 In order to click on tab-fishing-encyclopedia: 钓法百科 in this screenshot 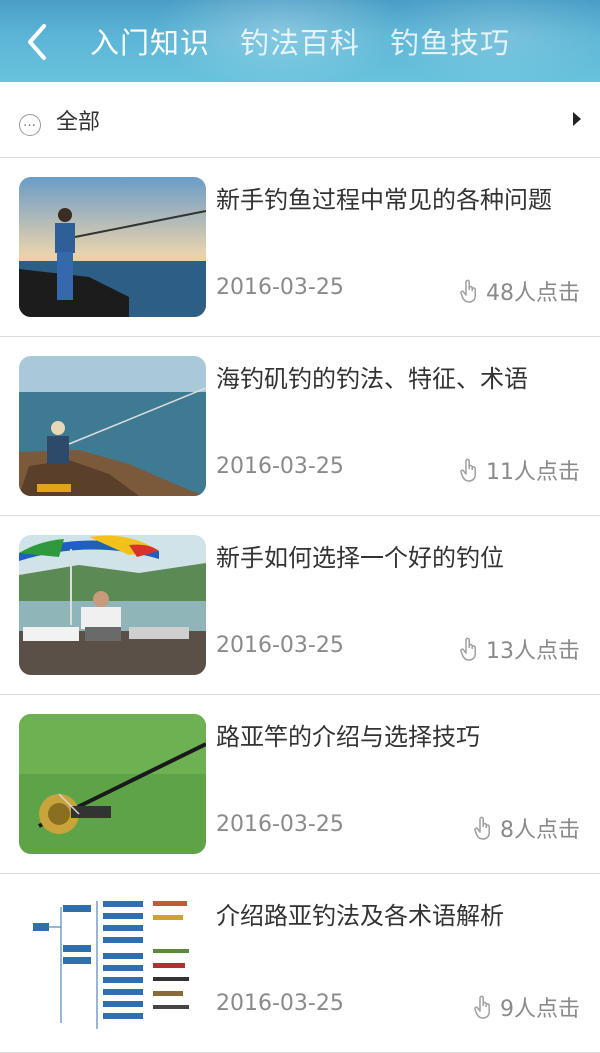, I will do `click(300, 41)`.